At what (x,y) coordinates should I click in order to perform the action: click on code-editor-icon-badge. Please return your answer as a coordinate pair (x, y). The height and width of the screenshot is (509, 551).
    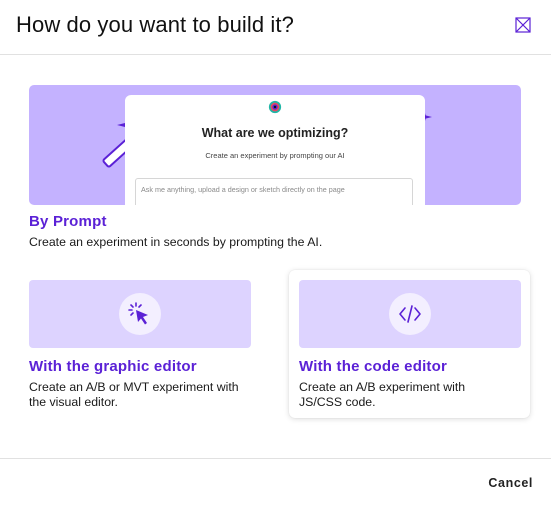
    Looking at the image, I should click on (410, 314).